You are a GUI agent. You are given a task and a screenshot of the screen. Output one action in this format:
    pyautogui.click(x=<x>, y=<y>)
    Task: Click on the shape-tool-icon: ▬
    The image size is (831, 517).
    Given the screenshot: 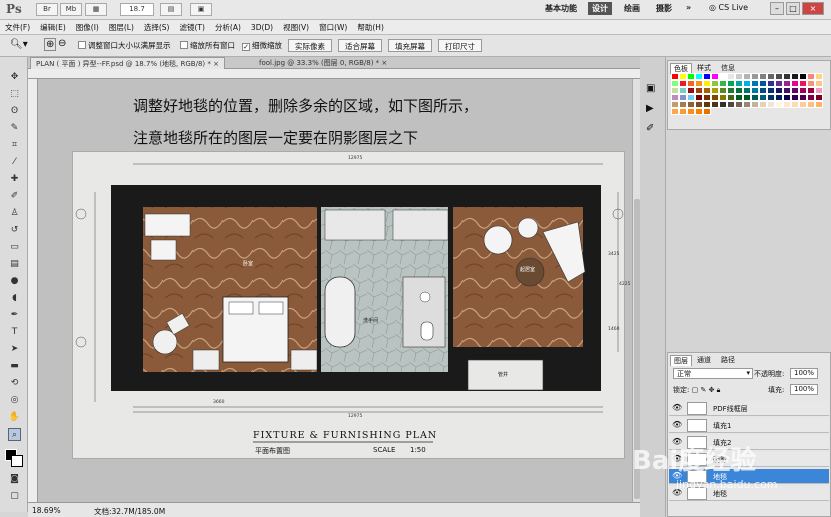 What is the action you would take?
    pyautogui.click(x=14, y=366)
    